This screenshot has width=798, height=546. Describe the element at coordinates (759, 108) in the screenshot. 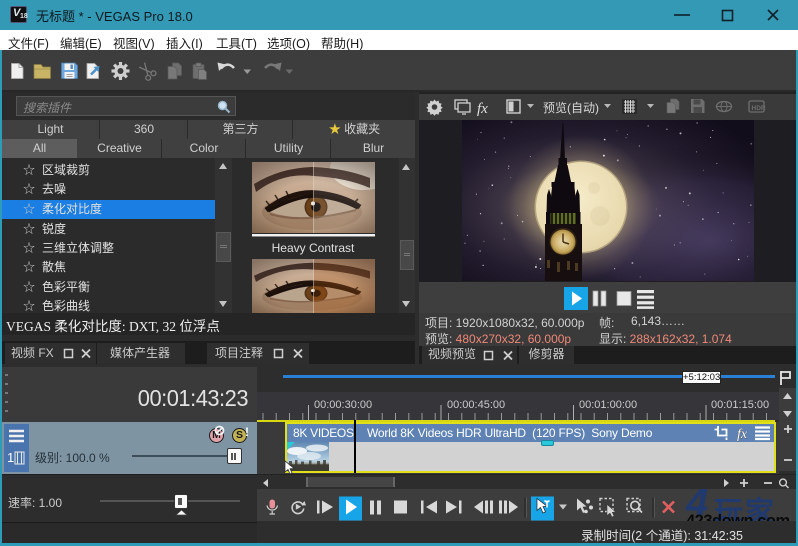

I see `svg-text: HDR` at that location.